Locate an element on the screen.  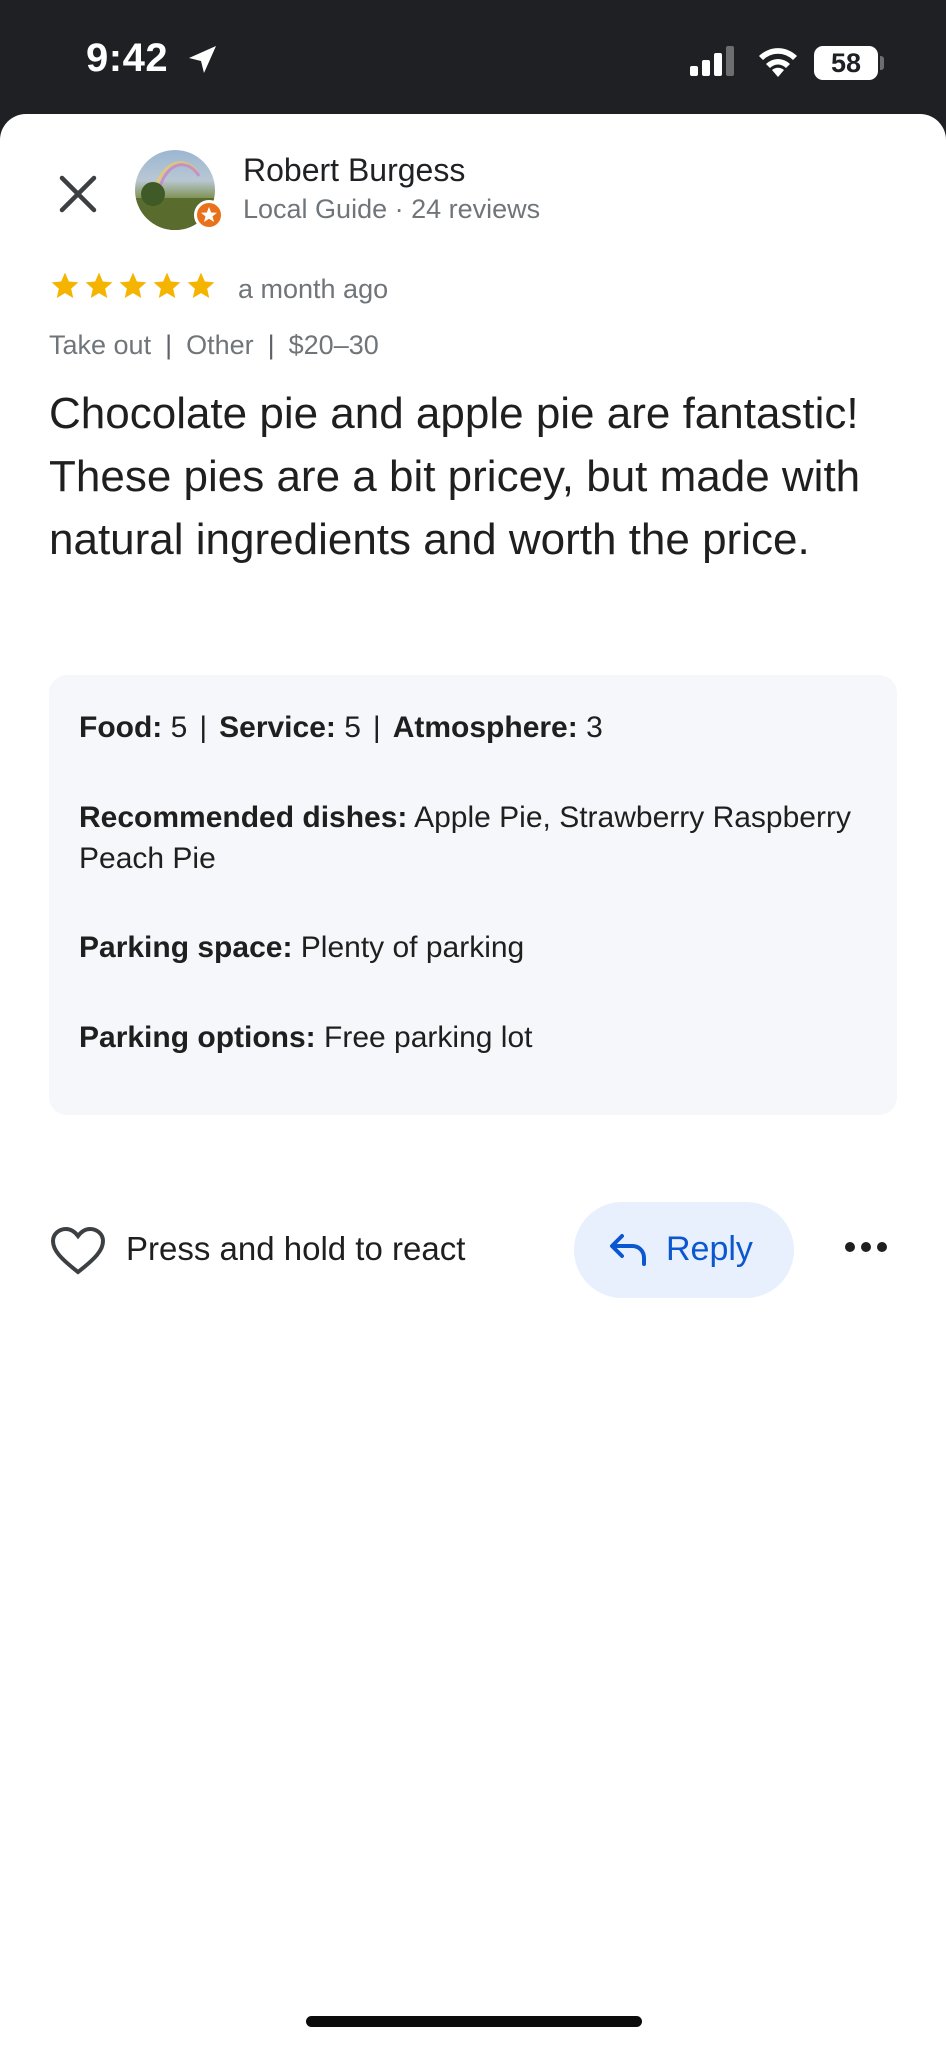
status-time: 9:42 is located at coordinates (127, 58).